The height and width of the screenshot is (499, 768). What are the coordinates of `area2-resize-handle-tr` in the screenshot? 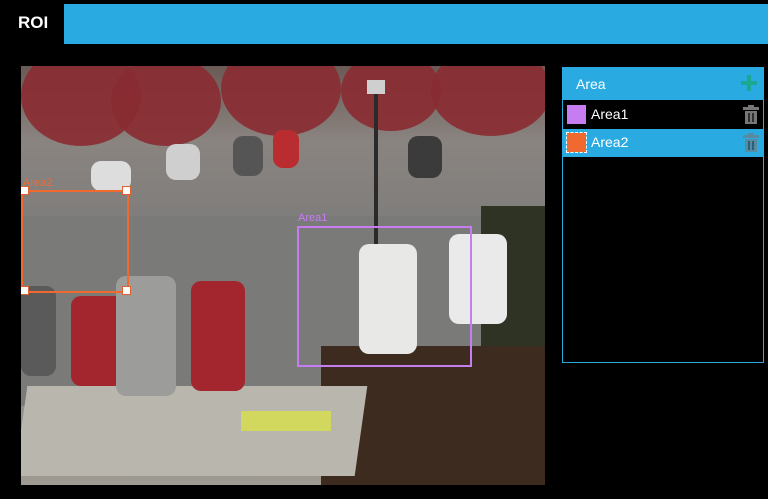 It's located at (126, 190).